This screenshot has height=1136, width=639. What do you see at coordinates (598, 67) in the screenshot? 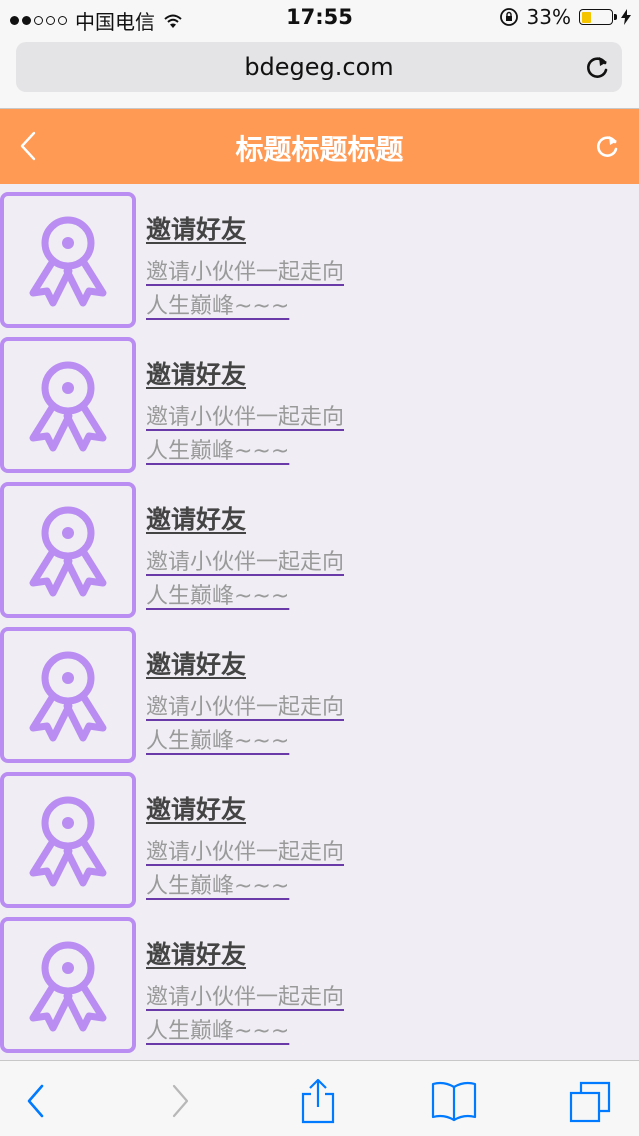
I see `reload-icon` at bounding box center [598, 67].